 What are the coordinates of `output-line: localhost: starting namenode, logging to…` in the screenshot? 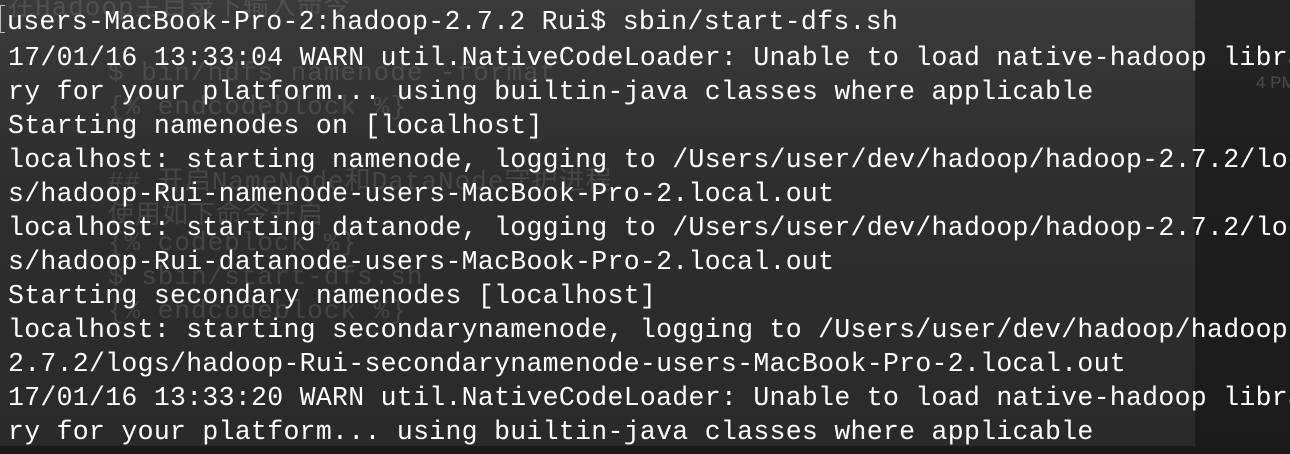 It's located at (649, 160).